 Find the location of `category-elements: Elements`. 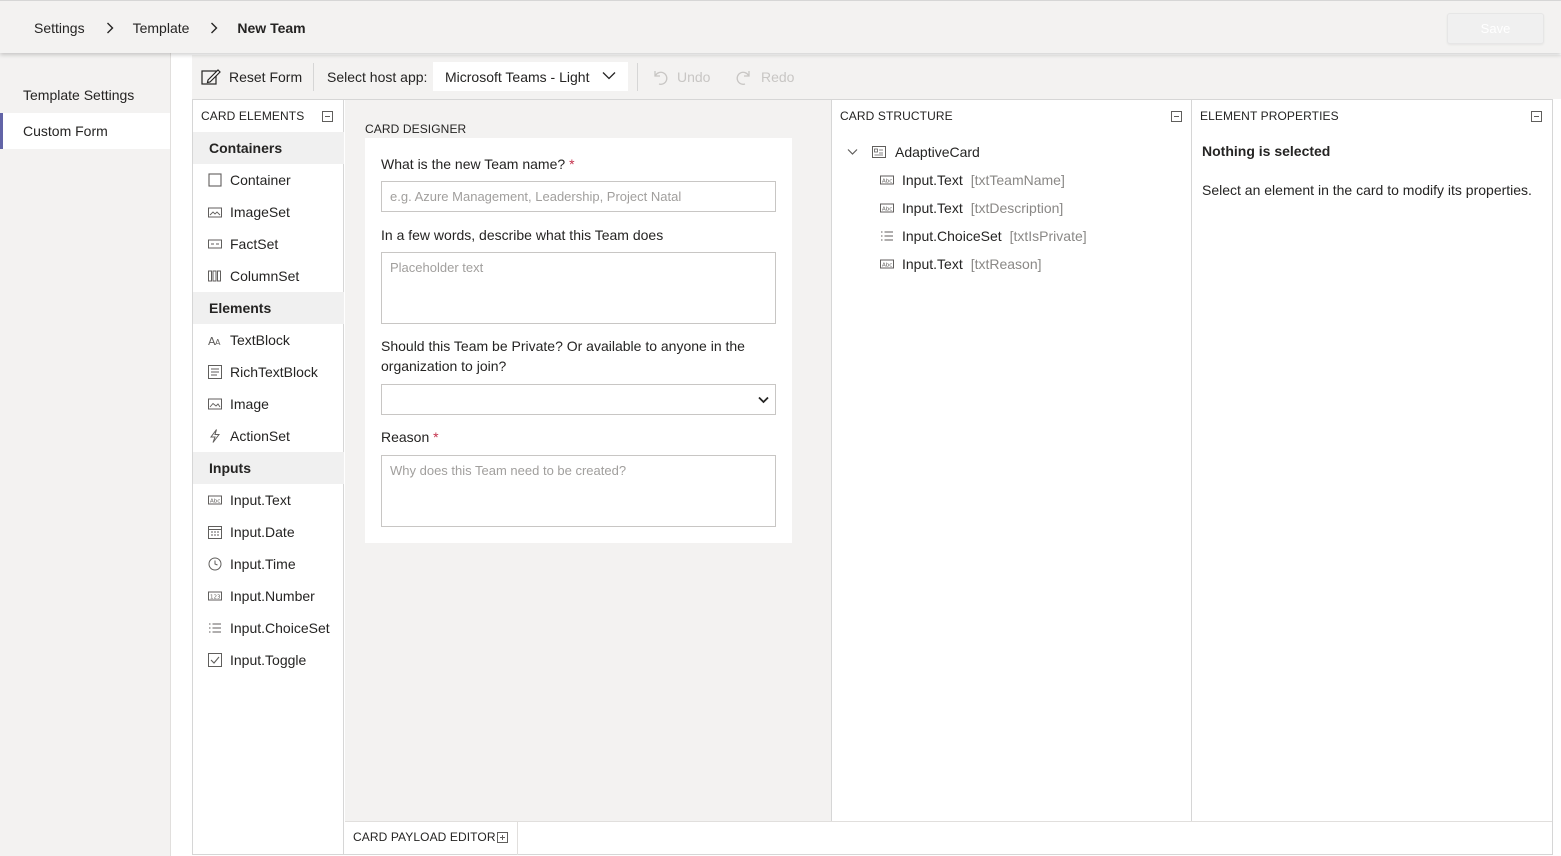

category-elements: Elements is located at coordinates (268, 308).